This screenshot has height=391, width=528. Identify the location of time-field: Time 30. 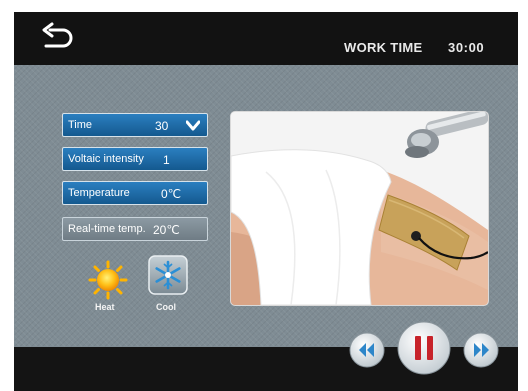
(135, 125).